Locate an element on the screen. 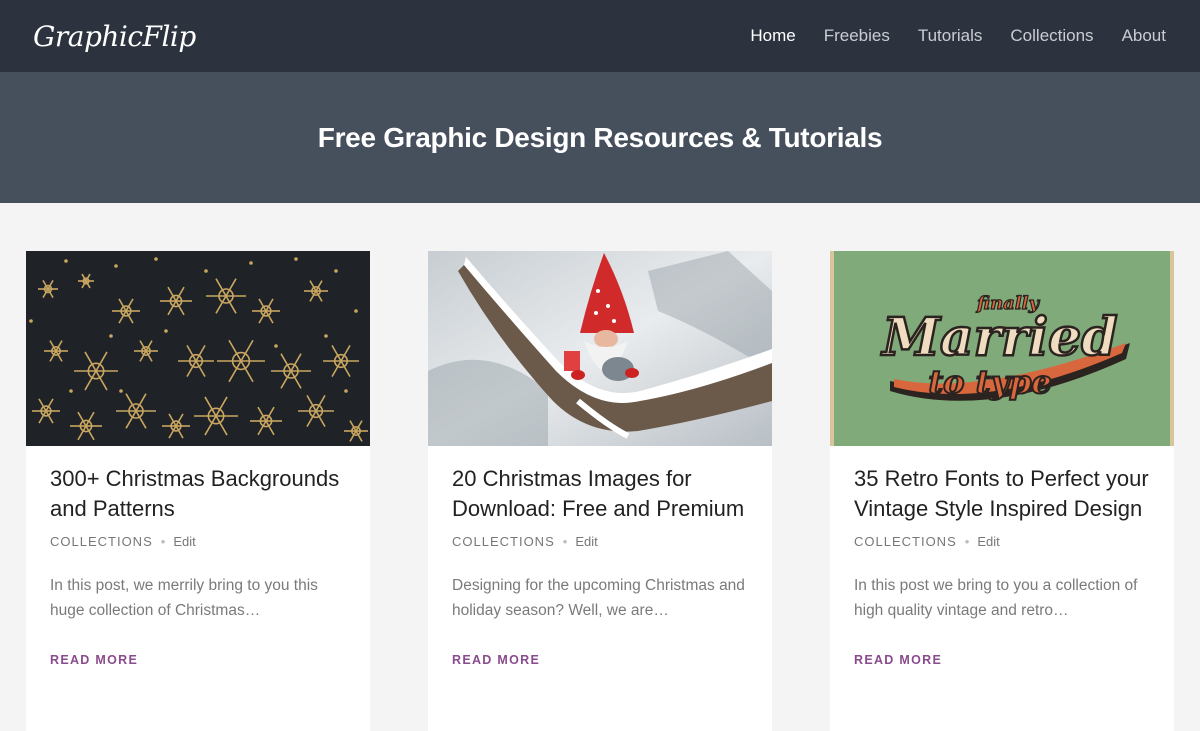 The height and width of the screenshot is (731, 1200). nav-collections: Collections is located at coordinates (1051, 36).